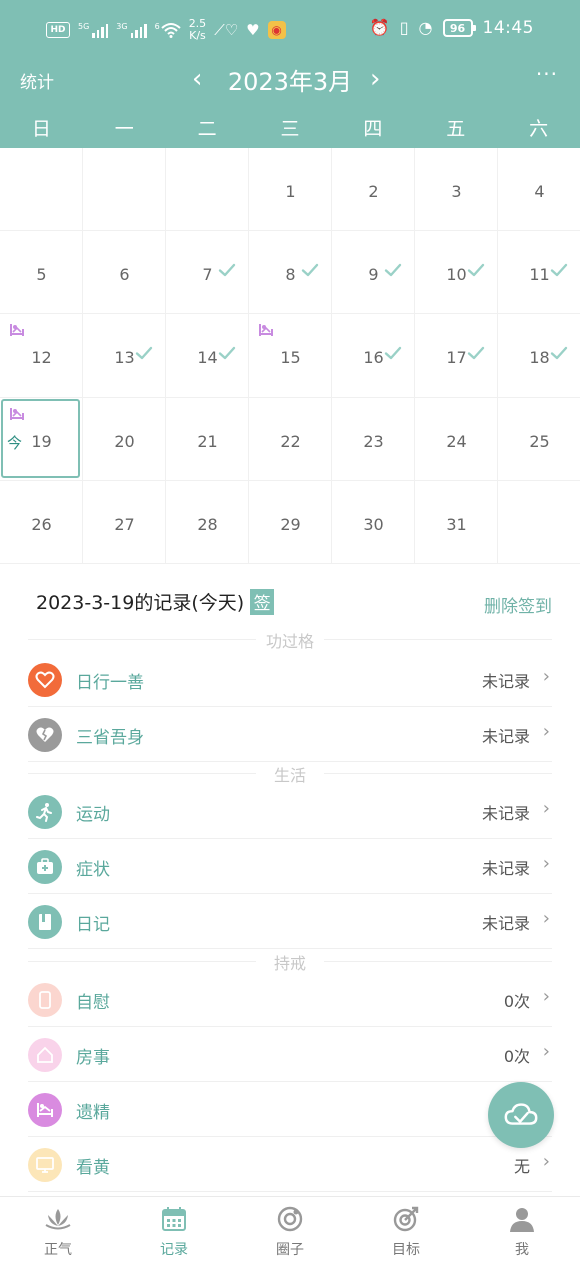  What do you see at coordinates (373, 522) in the screenshot?
I see `calendar-day-cell: 30` at bounding box center [373, 522].